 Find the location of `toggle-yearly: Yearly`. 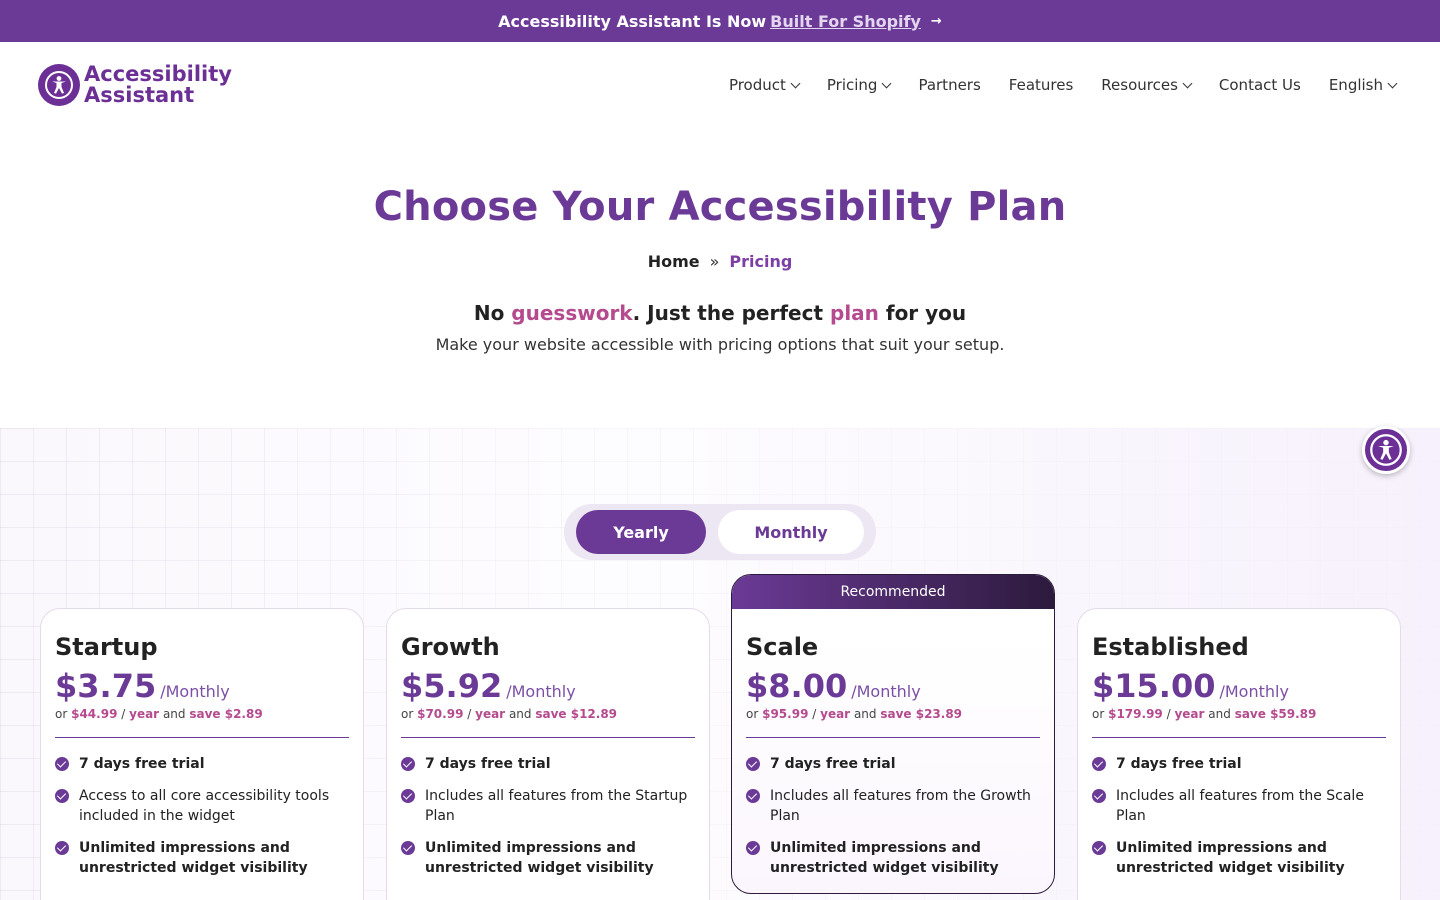

toggle-yearly: Yearly is located at coordinates (641, 532).